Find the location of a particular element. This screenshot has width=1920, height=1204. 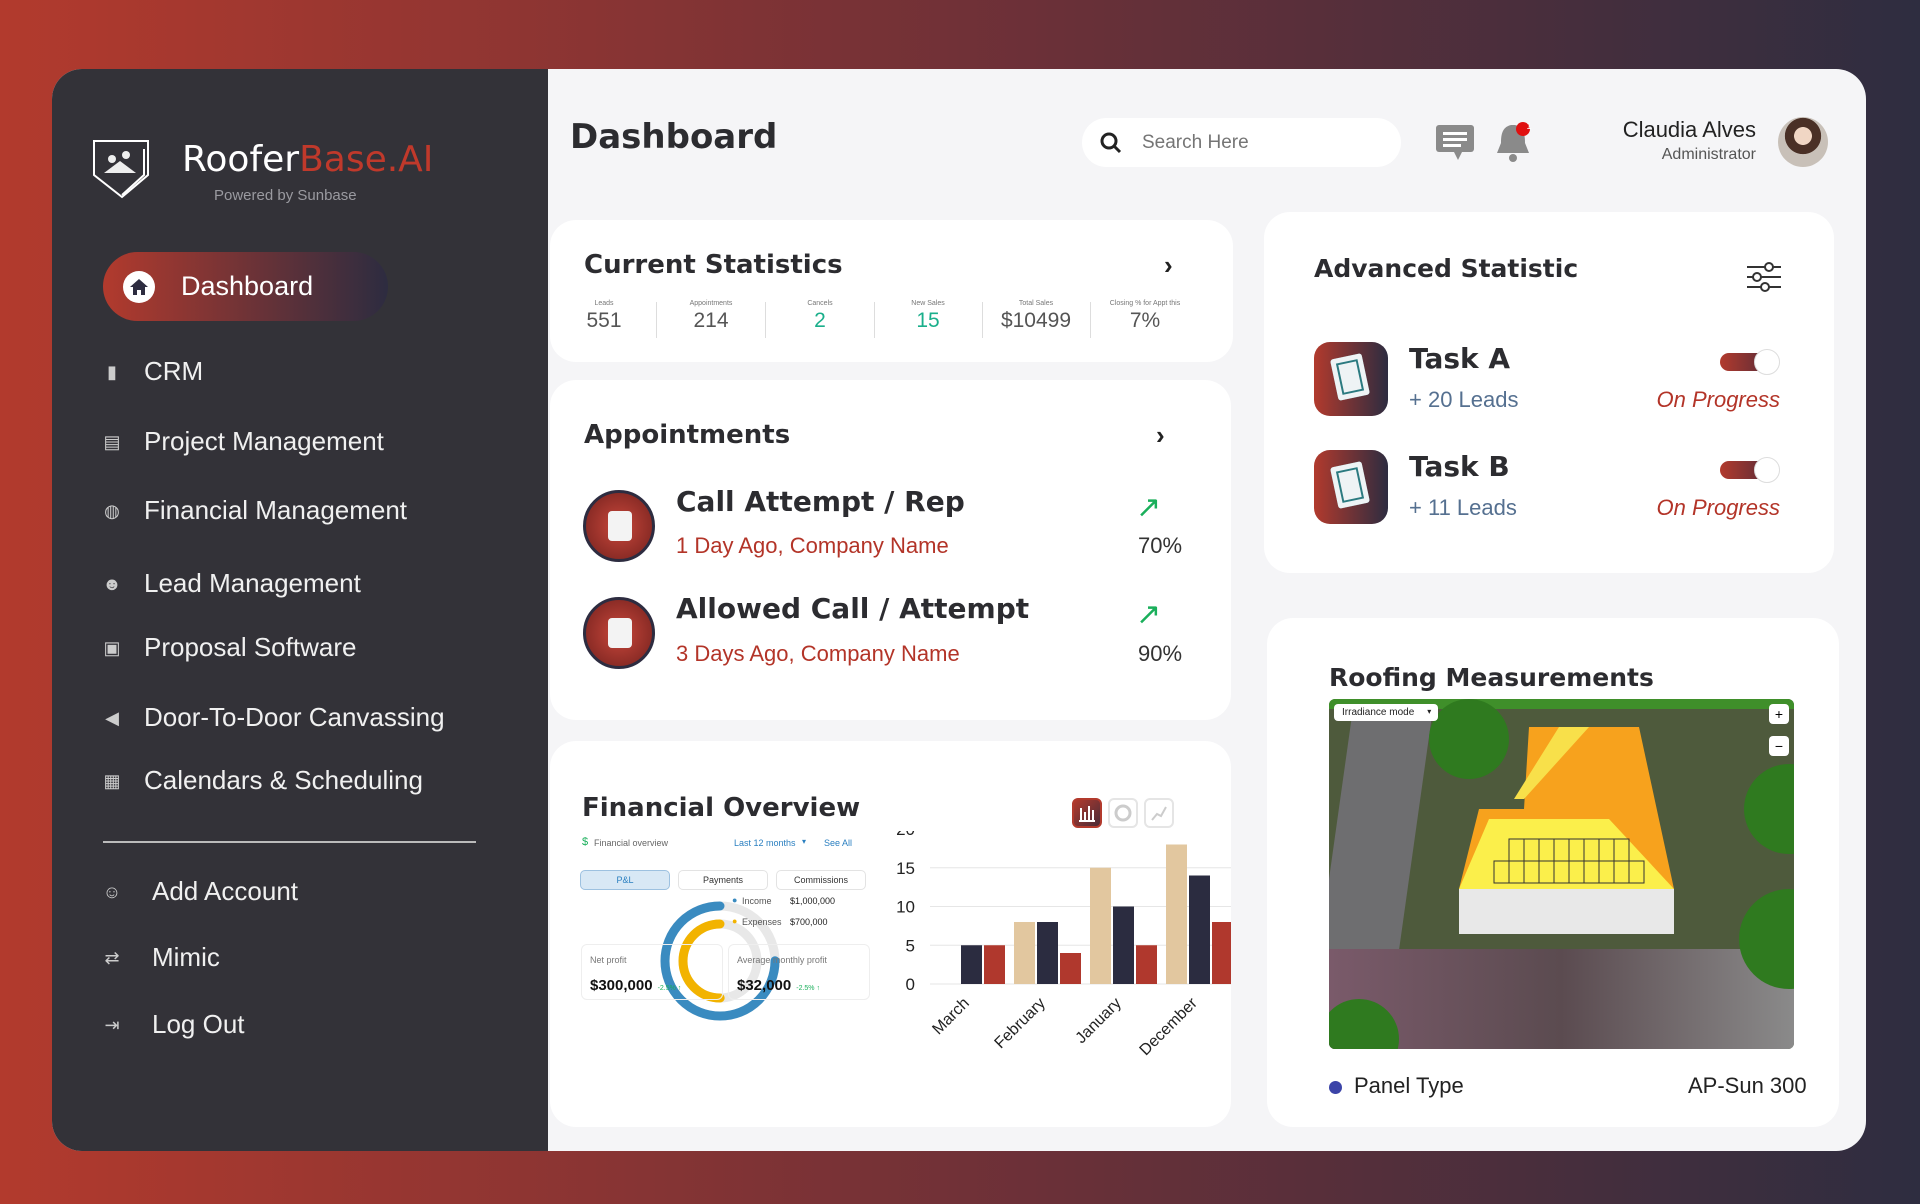

task-leads: + 11 Leads is located at coordinates (1463, 507).